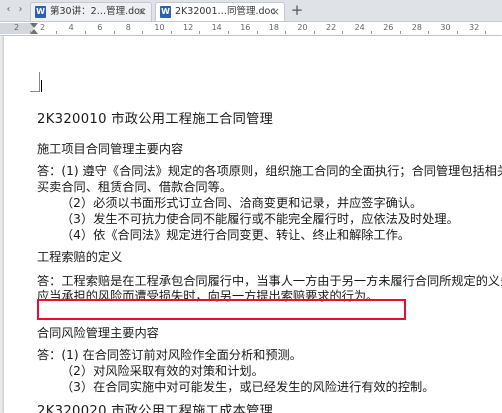 This screenshot has height=413, width=502. Describe the element at coordinates (98, 333) in the screenshot. I see `subsection-title: 合同风险管理主要内容` at that location.